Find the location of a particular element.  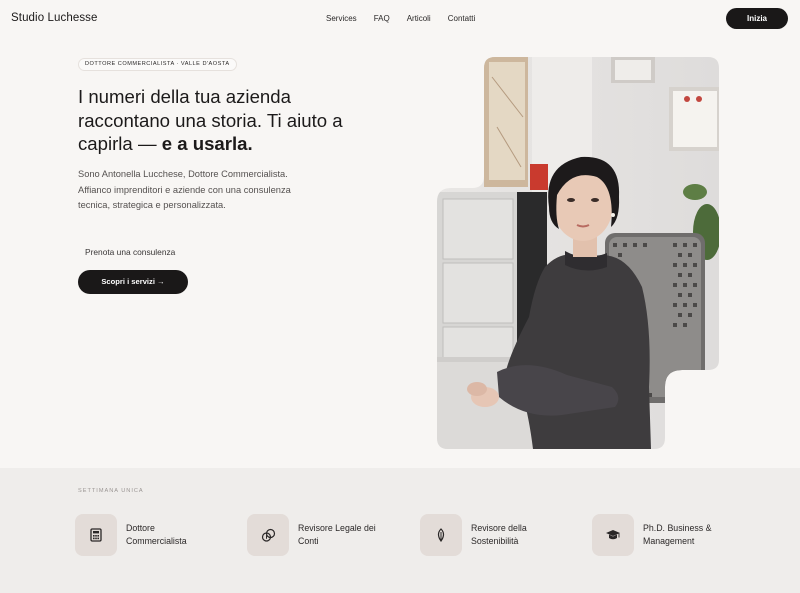

credential-item: Ph.D. Business & Management is located at coordinates (658, 535).